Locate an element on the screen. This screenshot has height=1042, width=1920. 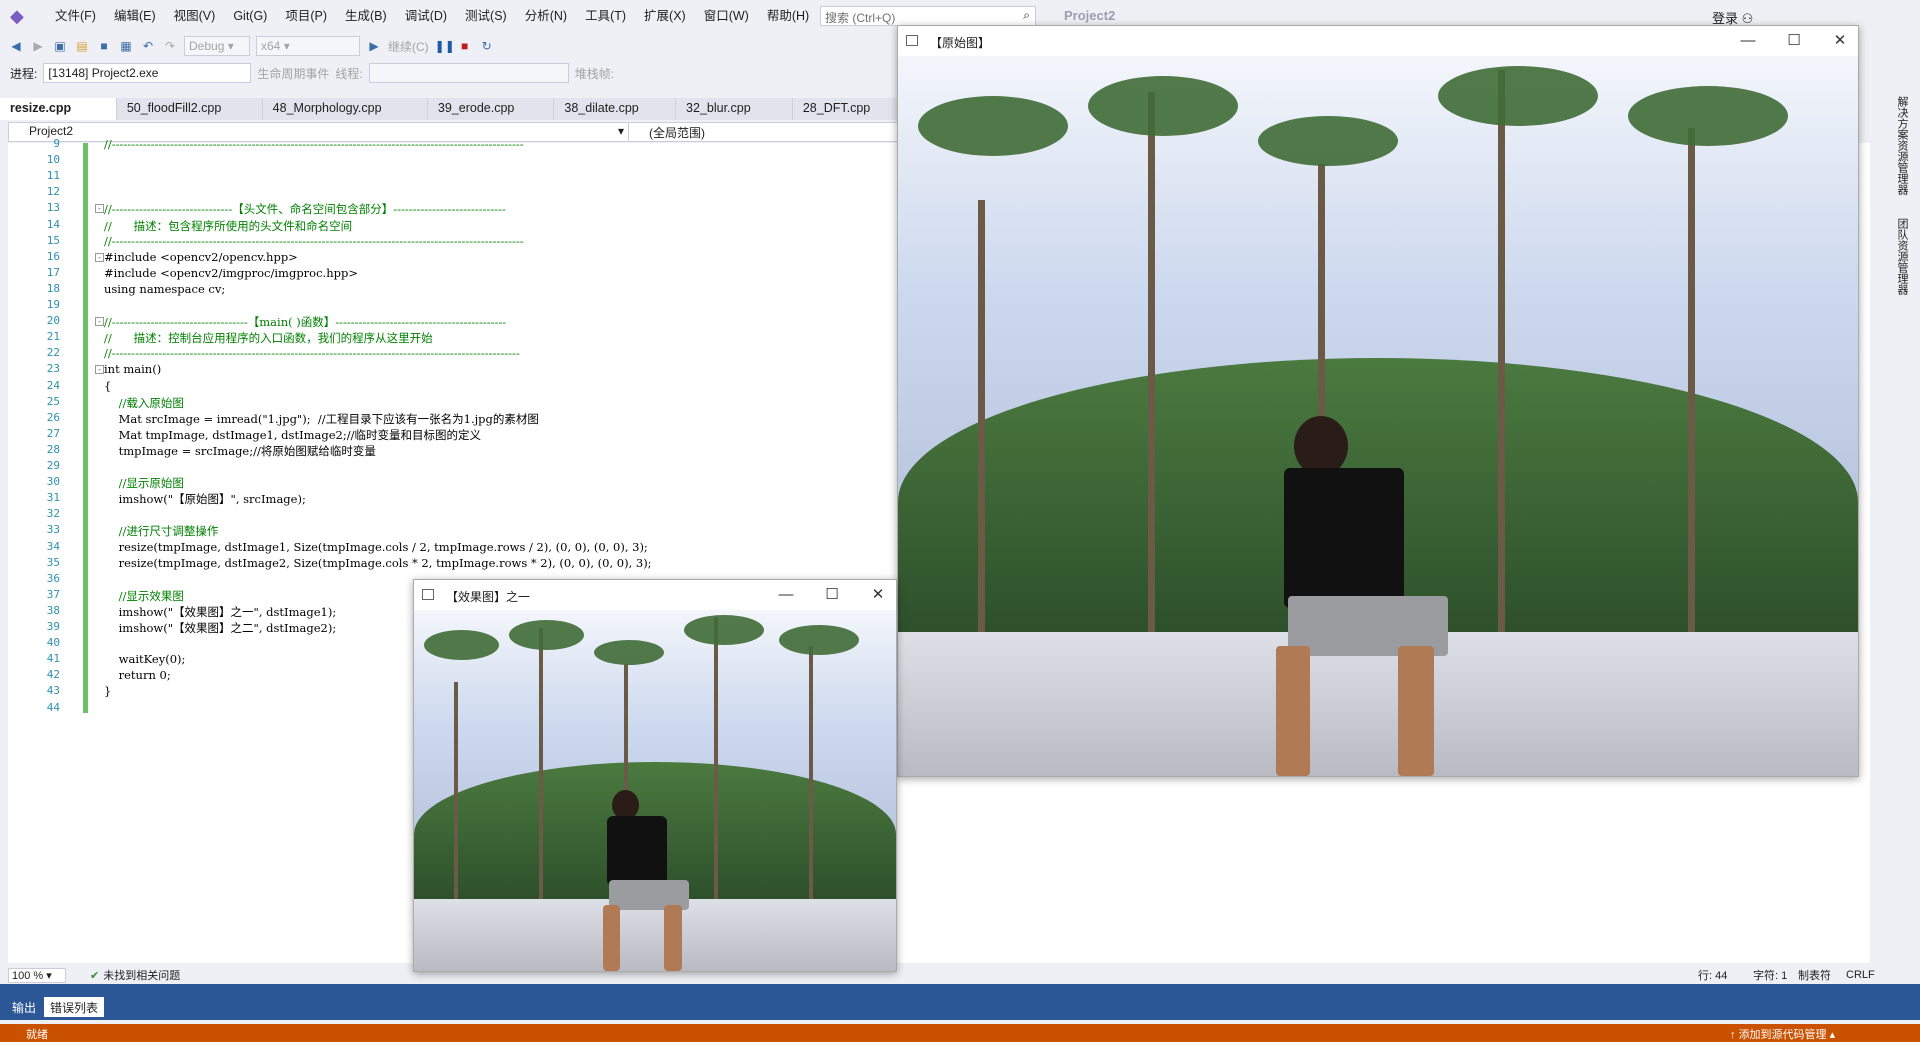
menu-item: 工具(T) is located at coordinates (605, 16).